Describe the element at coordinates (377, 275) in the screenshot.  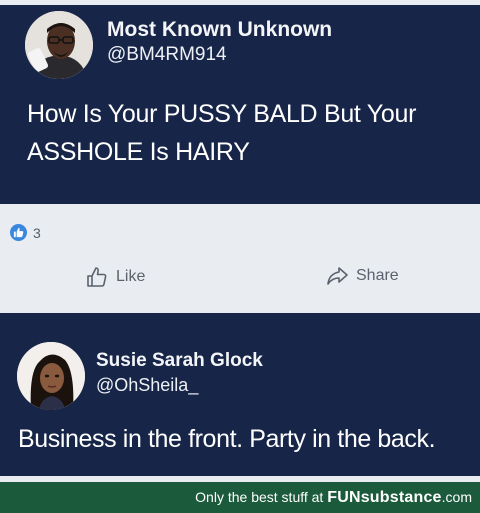
I see `share-button-label: Share` at that location.